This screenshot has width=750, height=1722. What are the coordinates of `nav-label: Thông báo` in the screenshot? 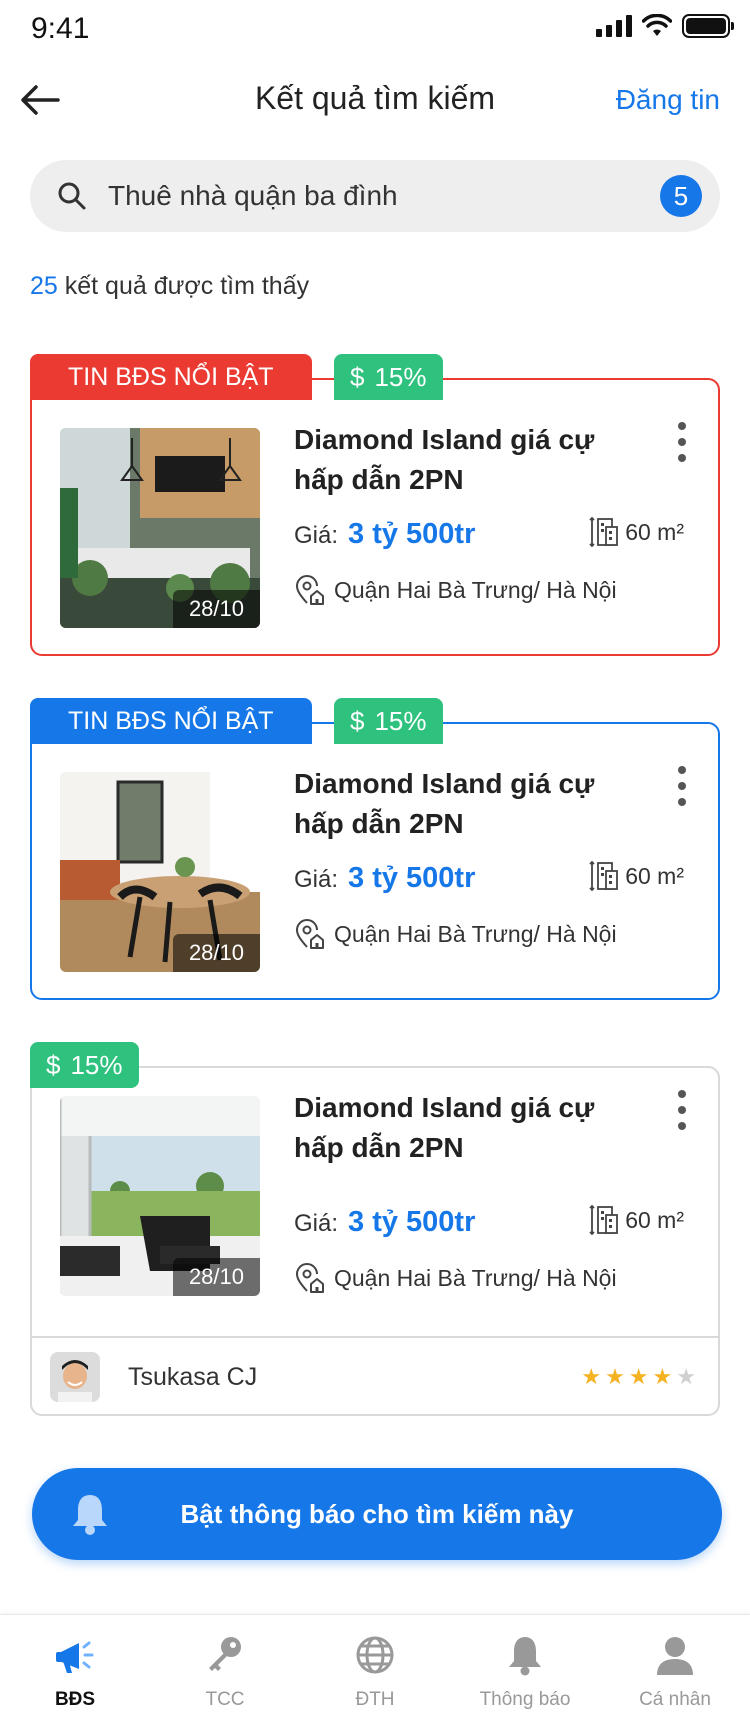 It's located at (525, 1699).